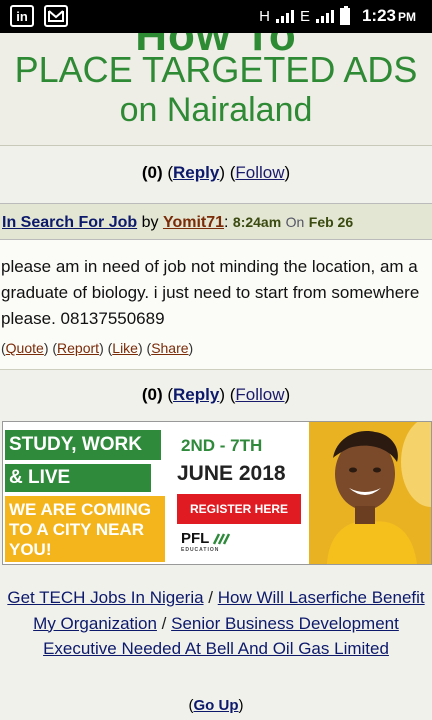 The height and width of the screenshot is (720, 432). What do you see at coordinates (264, 16) in the screenshot?
I see `network-type-1: H` at bounding box center [264, 16].